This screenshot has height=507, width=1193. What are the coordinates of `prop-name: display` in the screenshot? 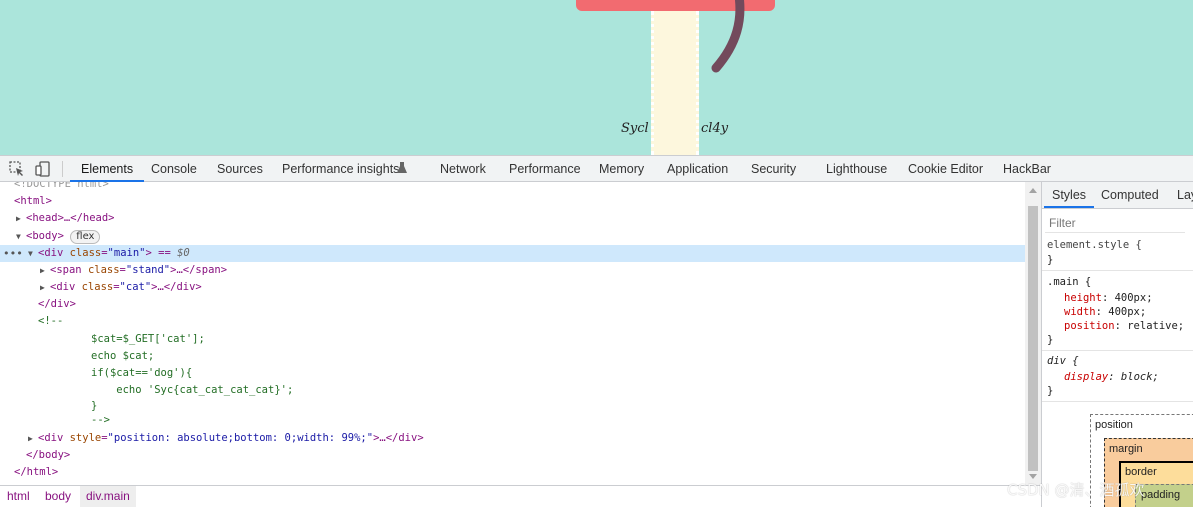 It's located at (1086, 377).